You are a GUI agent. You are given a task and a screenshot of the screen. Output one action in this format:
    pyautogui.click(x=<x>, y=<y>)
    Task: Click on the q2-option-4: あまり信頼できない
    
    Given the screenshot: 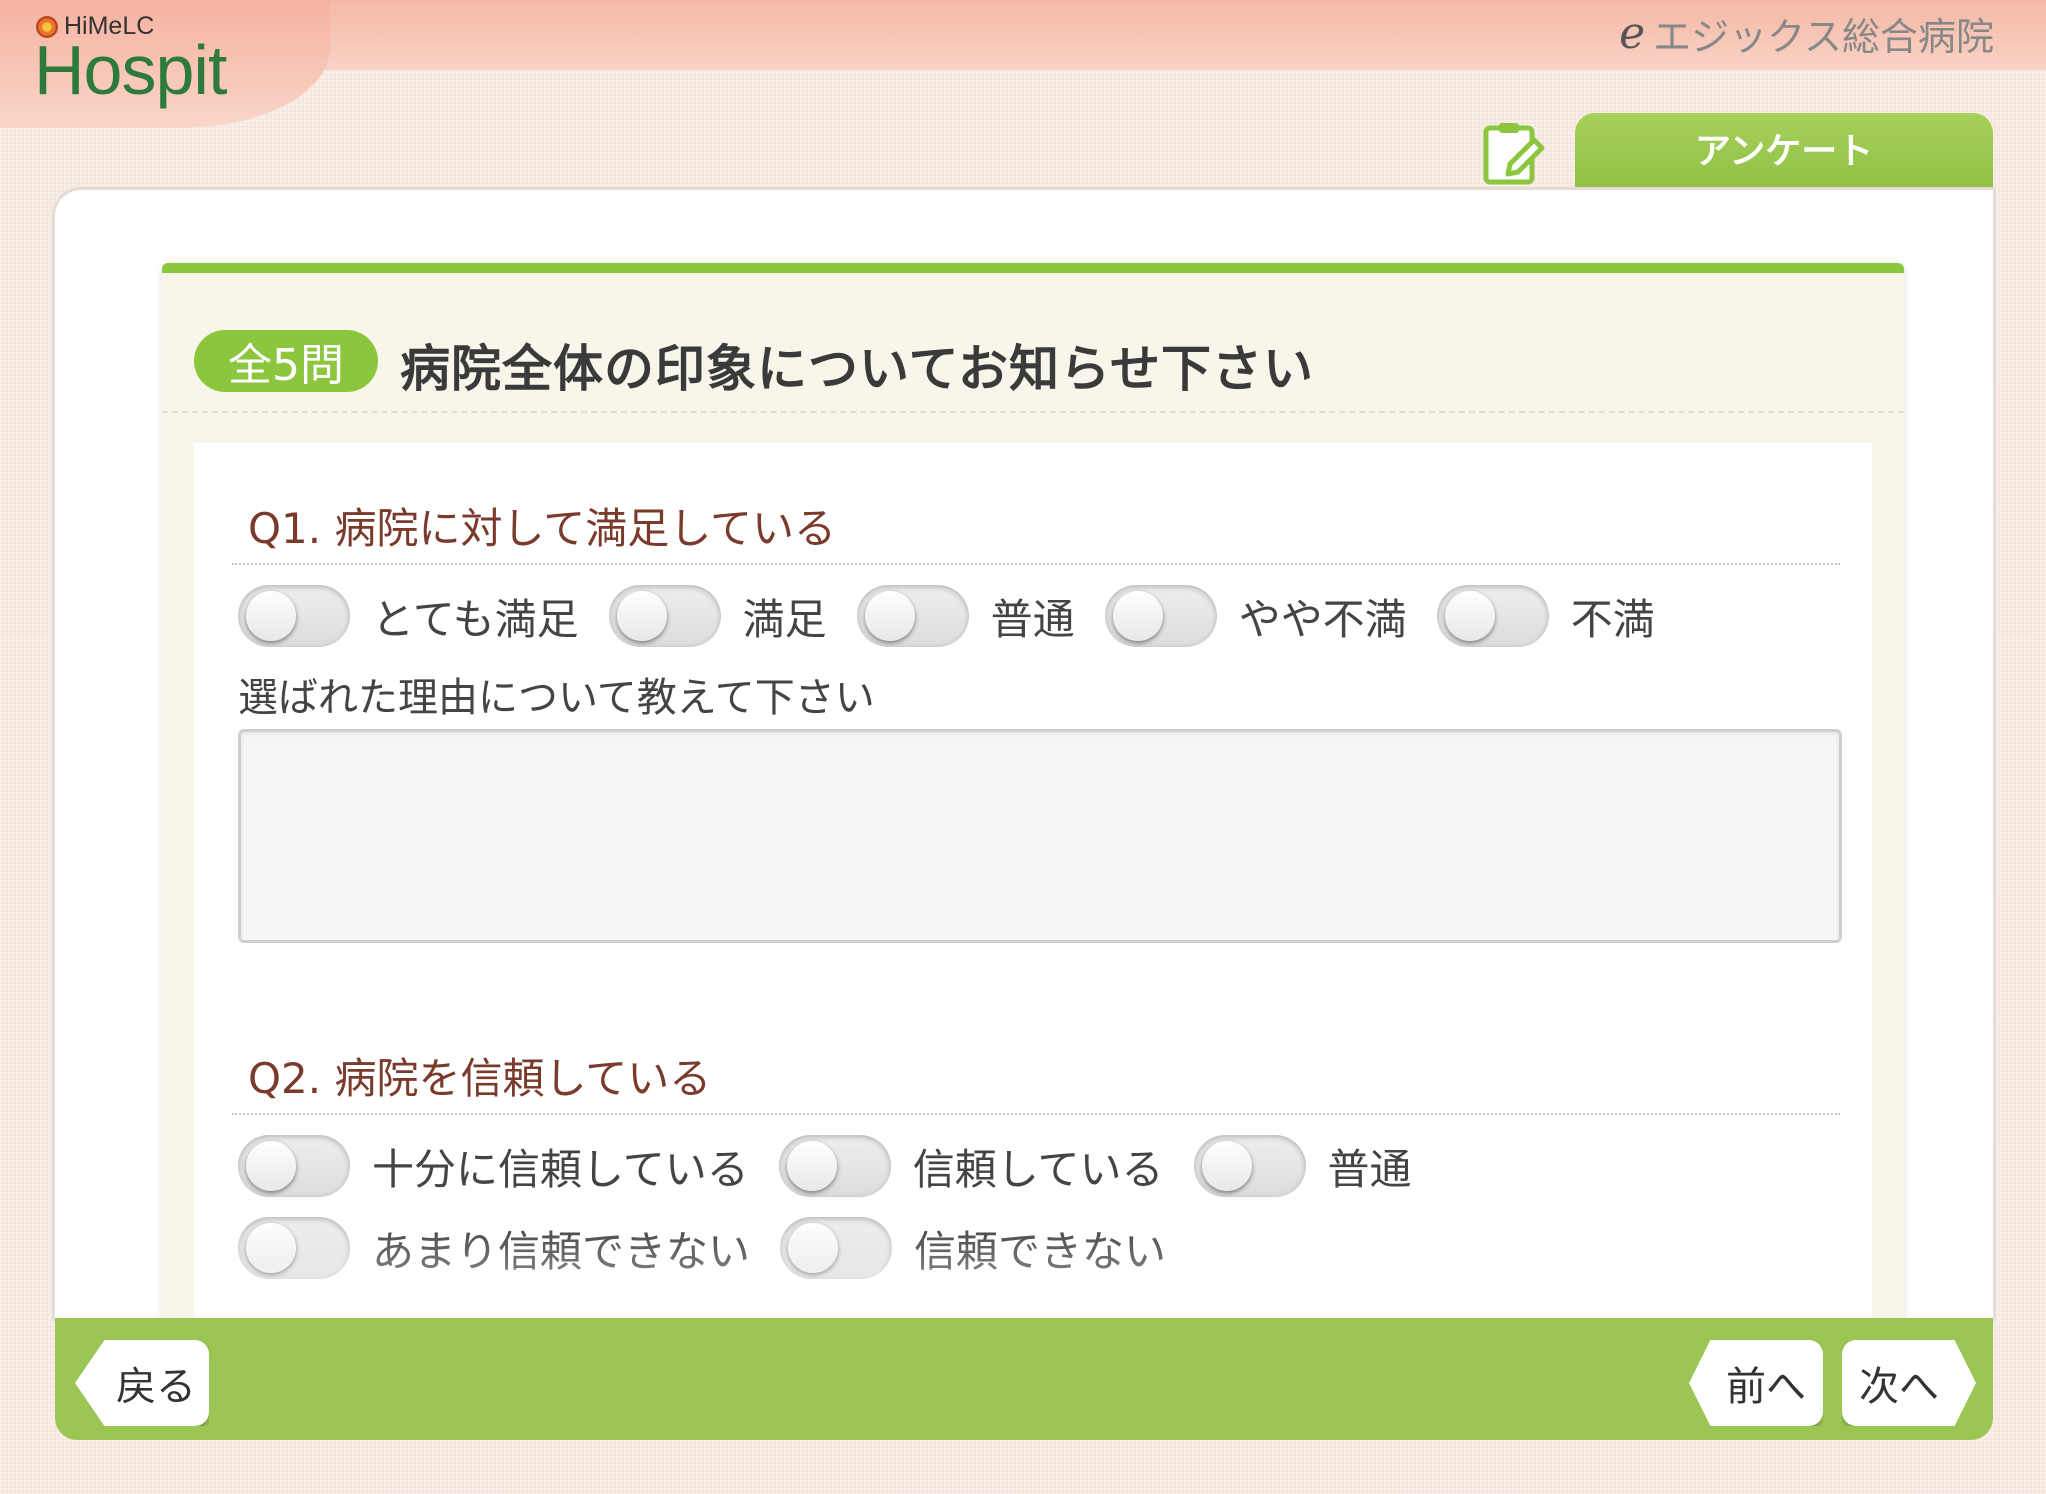 What is the action you would take?
    pyautogui.click(x=494, y=1248)
    